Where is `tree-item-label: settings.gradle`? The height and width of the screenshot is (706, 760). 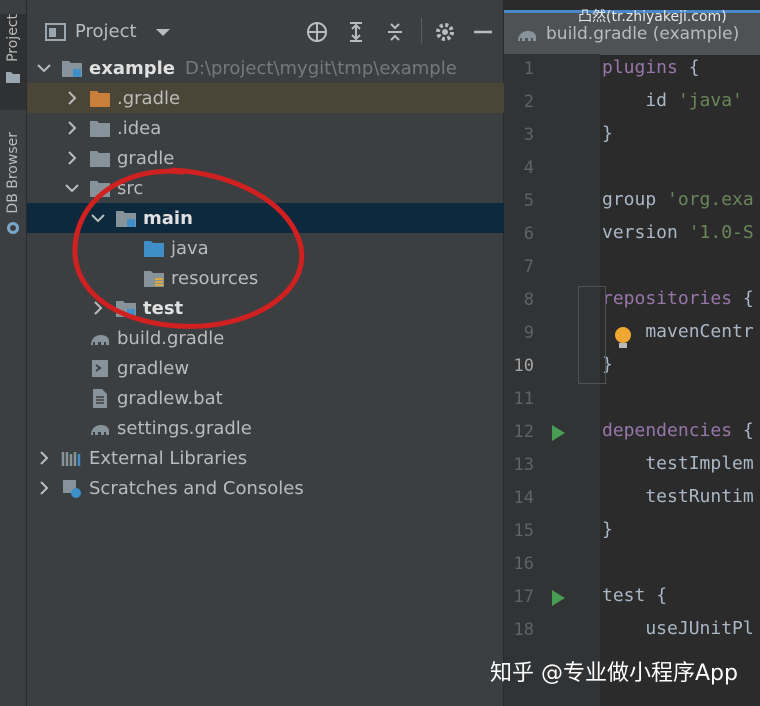
tree-item-label: settings.gradle is located at coordinates (184, 428).